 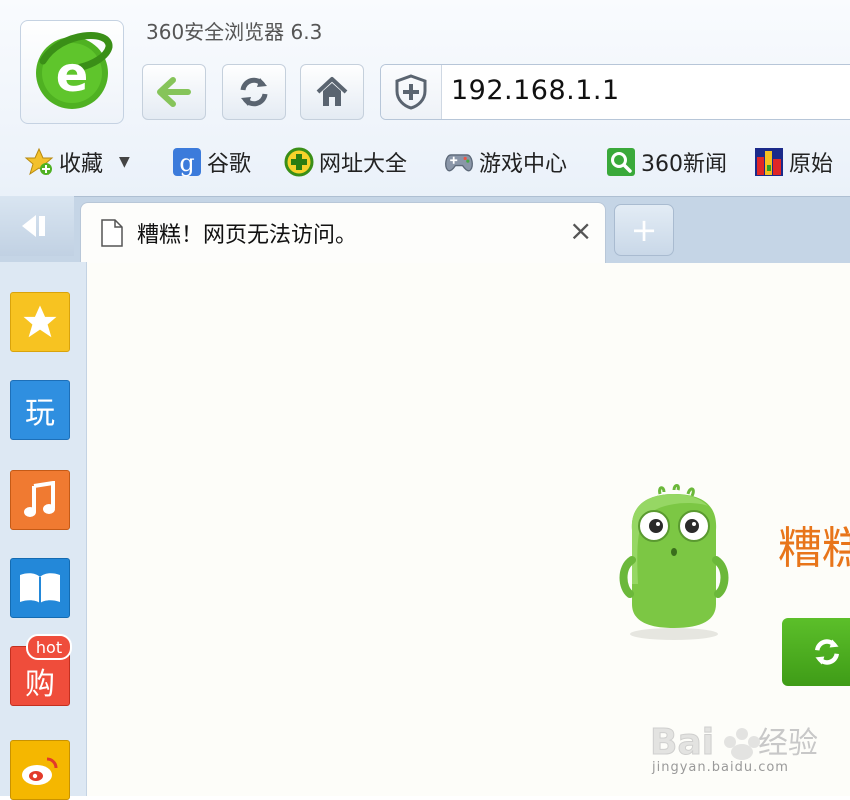 I want to click on refresh-button, so click(x=254, y=92).